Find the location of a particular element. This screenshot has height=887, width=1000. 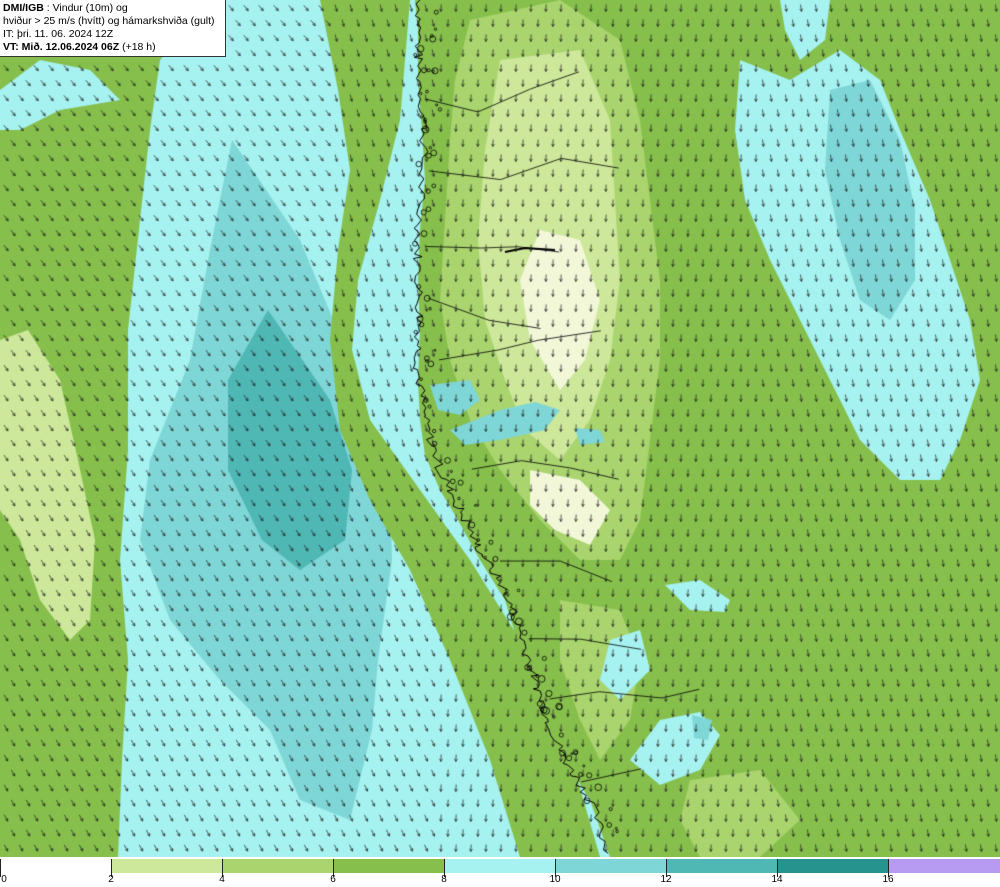

legend-tick-label: 14 is located at coordinates (777, 879).